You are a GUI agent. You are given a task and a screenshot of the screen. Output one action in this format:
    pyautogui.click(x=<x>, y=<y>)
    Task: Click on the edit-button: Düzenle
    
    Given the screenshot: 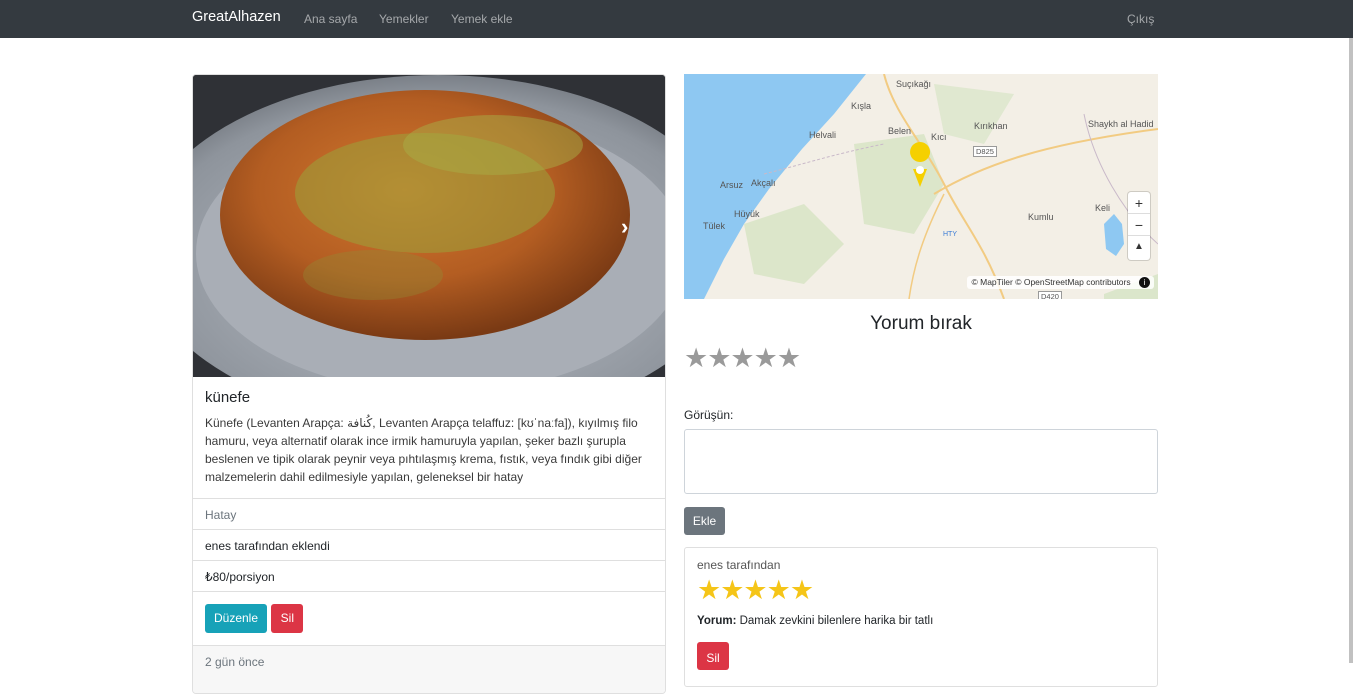 What is the action you would take?
    pyautogui.click(x=236, y=618)
    